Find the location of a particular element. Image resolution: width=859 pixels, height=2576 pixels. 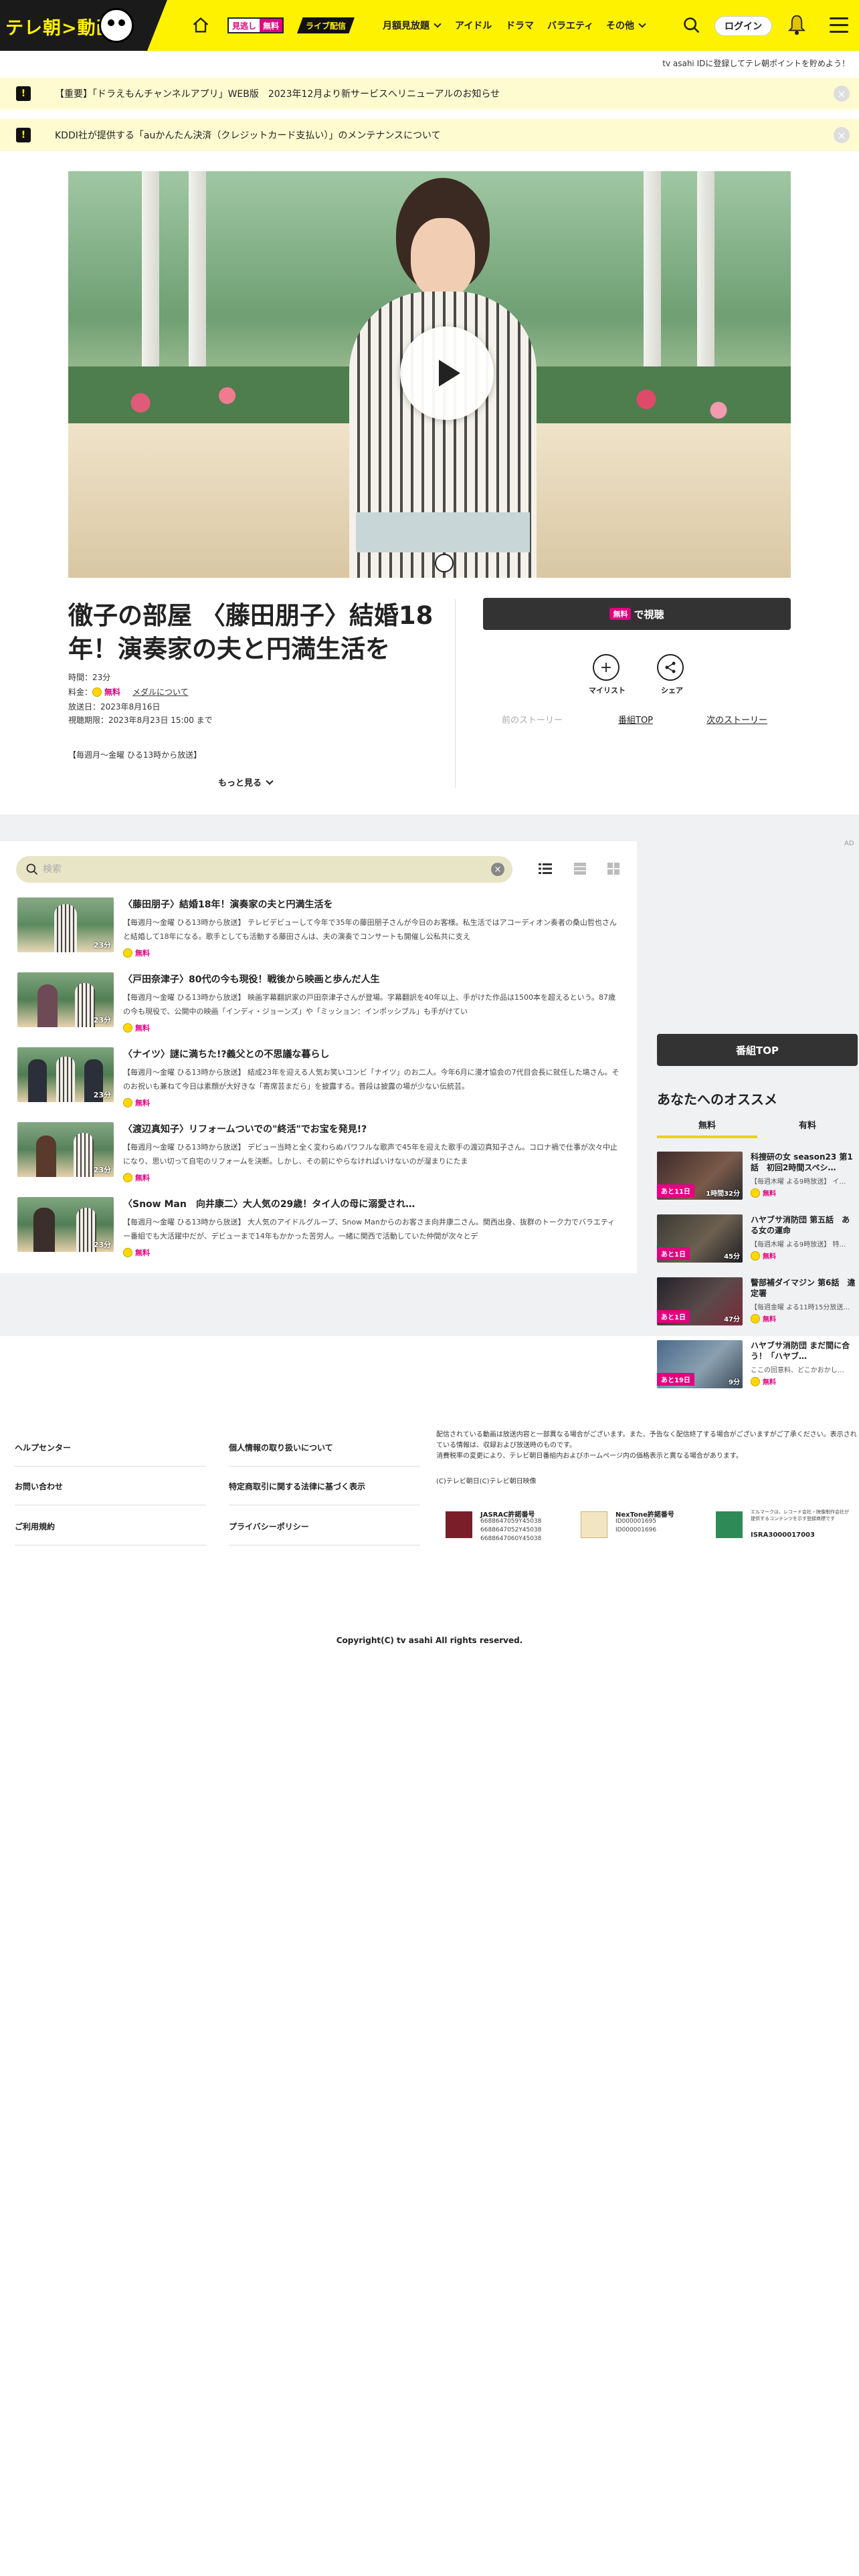

next-story-link: 次のストーリー is located at coordinates (737, 719).